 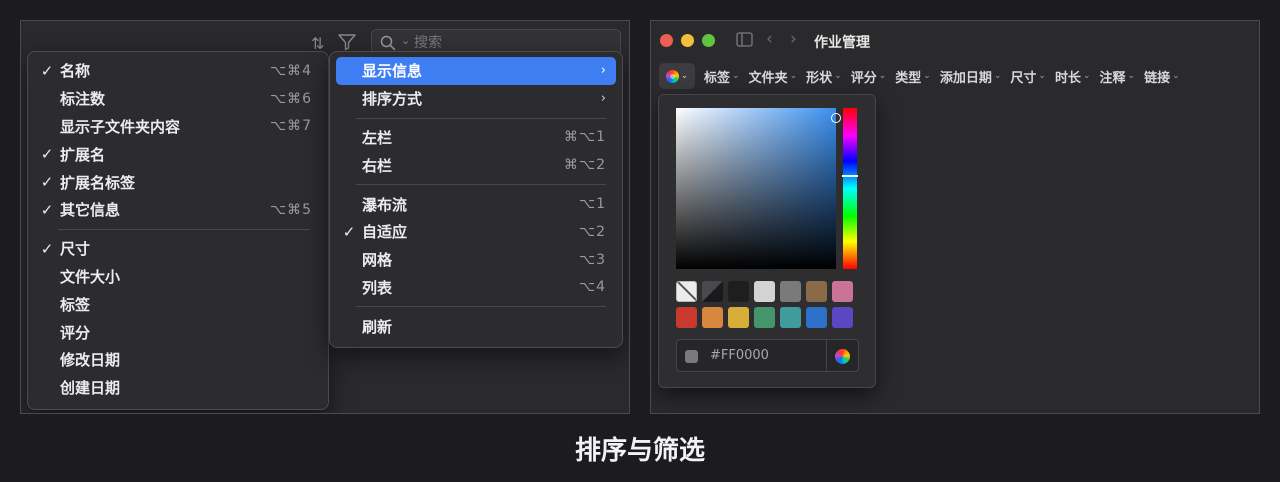 What do you see at coordinates (708, 40) in the screenshot?
I see `zoom-window-button` at bounding box center [708, 40].